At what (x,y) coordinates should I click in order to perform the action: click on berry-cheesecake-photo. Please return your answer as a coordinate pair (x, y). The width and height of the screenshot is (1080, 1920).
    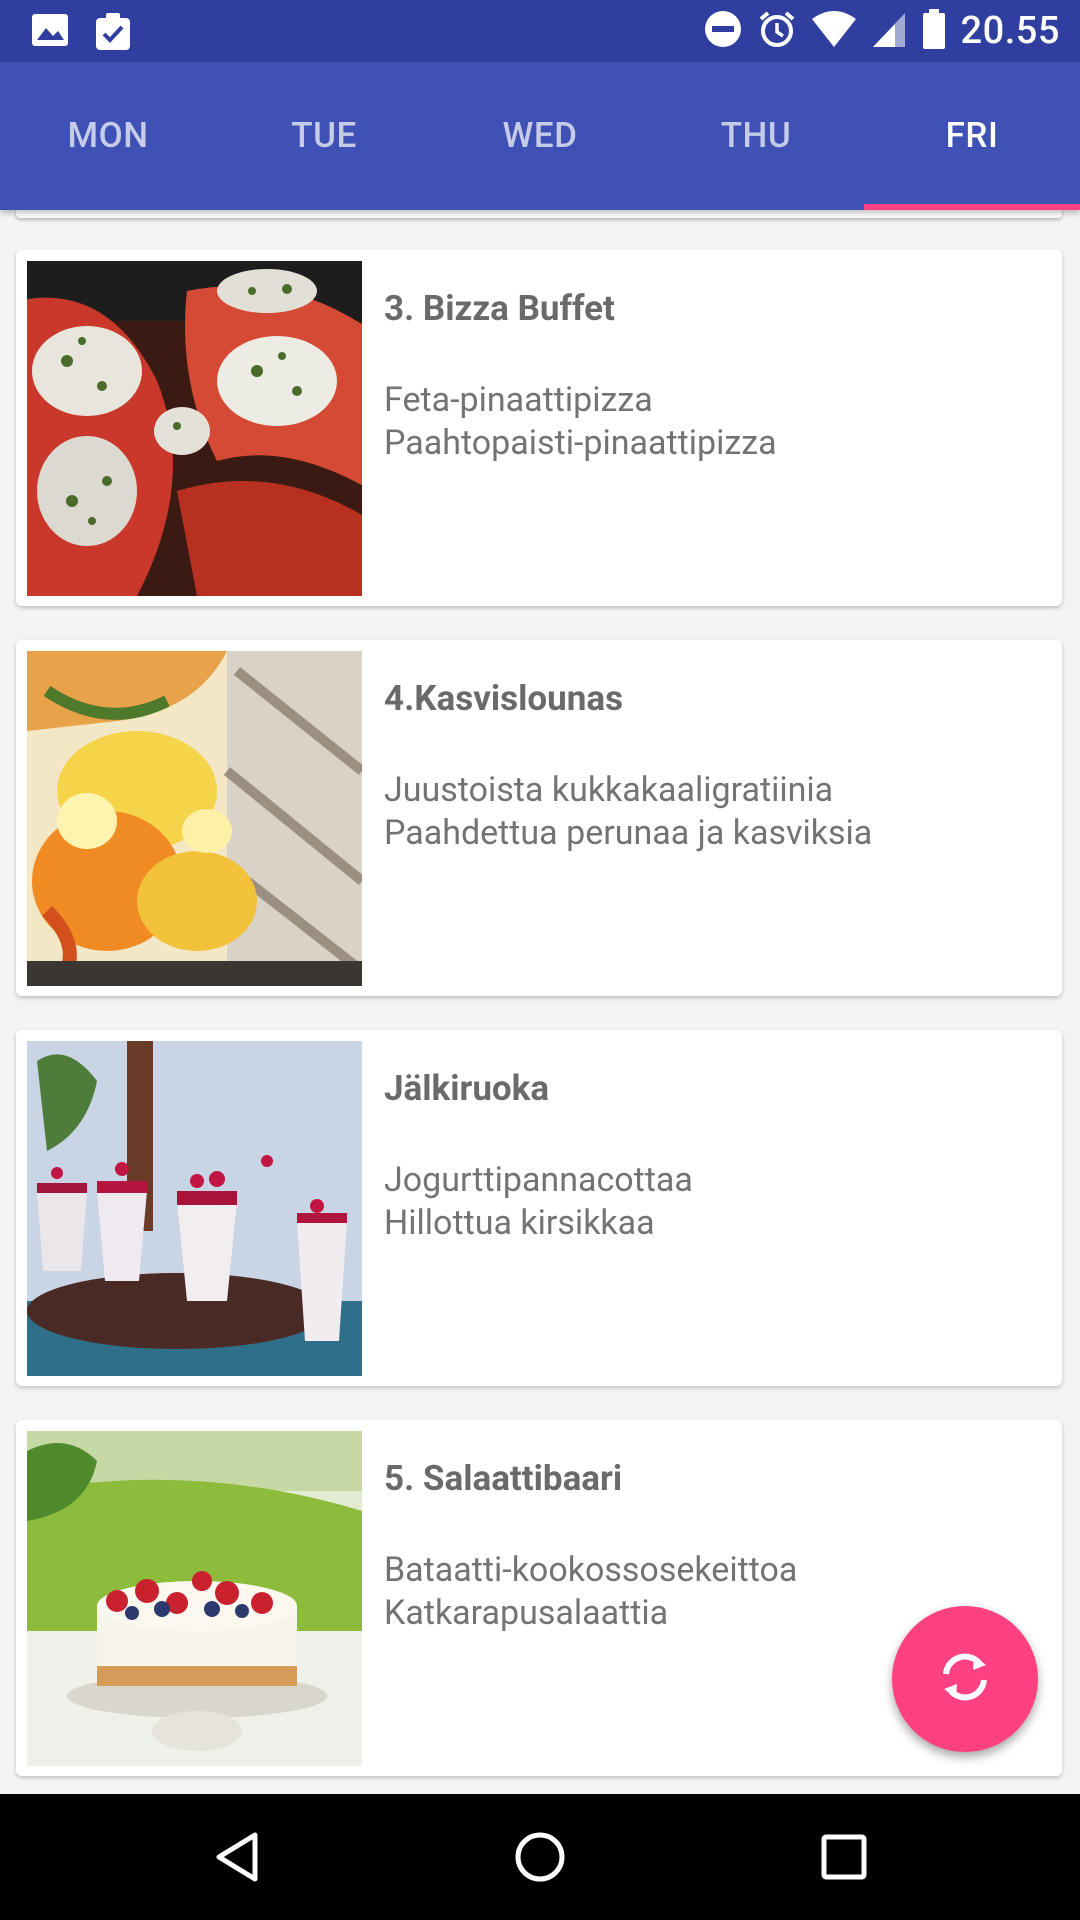
    Looking at the image, I should click on (194, 1598).